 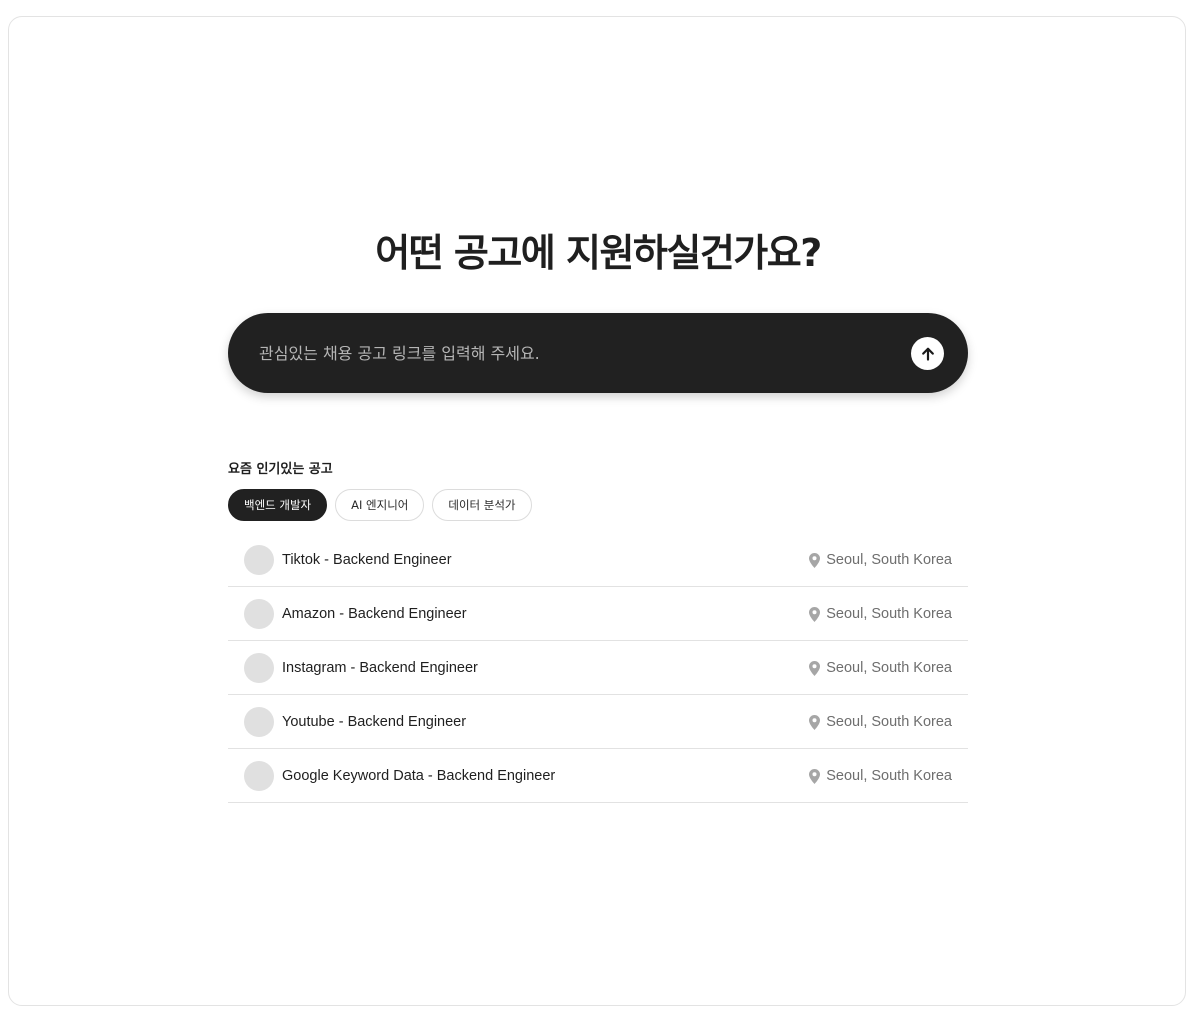 I want to click on popular-jobs-title: 요즘 인기있는 공고, so click(x=280, y=469).